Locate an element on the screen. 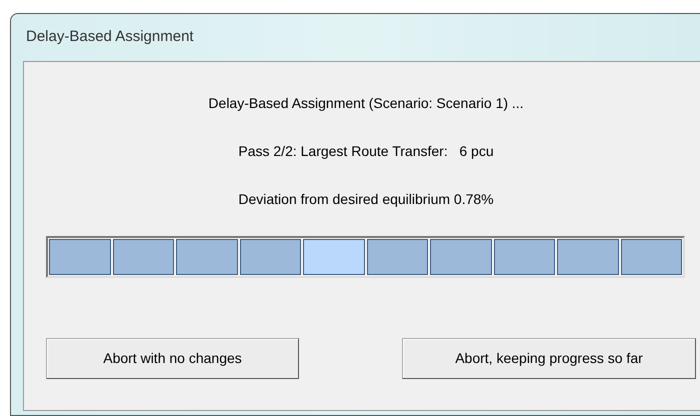  status-text: Deviation from desired equilibrium 0.78% is located at coordinates (366, 199).